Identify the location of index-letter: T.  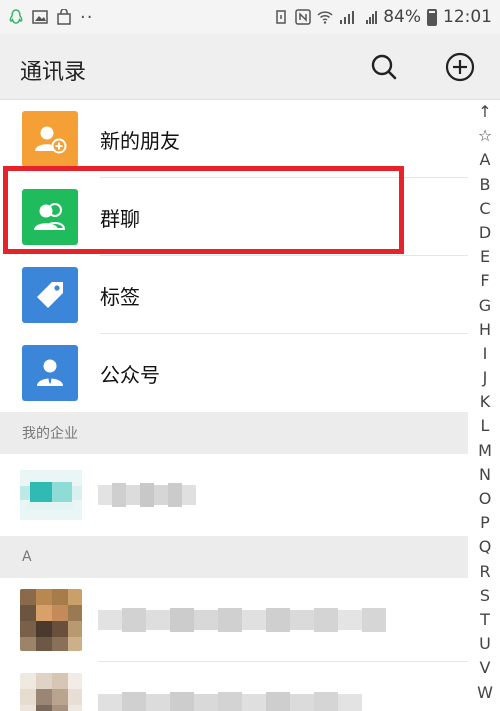
(485, 620).